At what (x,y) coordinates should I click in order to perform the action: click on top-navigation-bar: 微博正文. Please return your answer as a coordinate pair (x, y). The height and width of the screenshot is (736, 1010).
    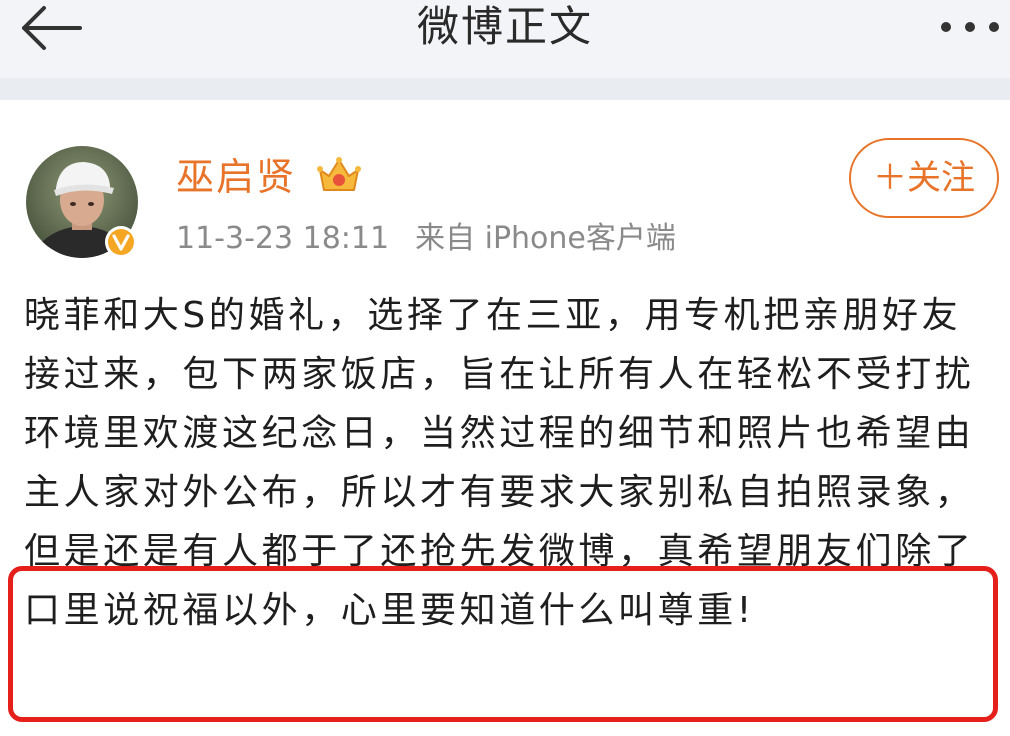
    Looking at the image, I should click on (505, 39).